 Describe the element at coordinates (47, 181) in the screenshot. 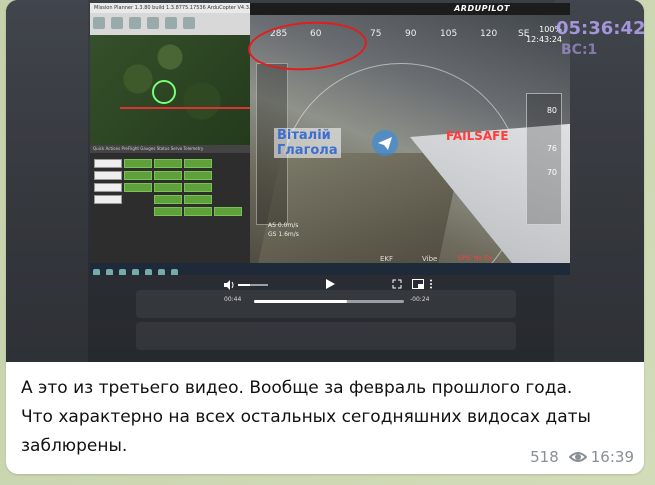

I see `blurred-left-panel` at that location.